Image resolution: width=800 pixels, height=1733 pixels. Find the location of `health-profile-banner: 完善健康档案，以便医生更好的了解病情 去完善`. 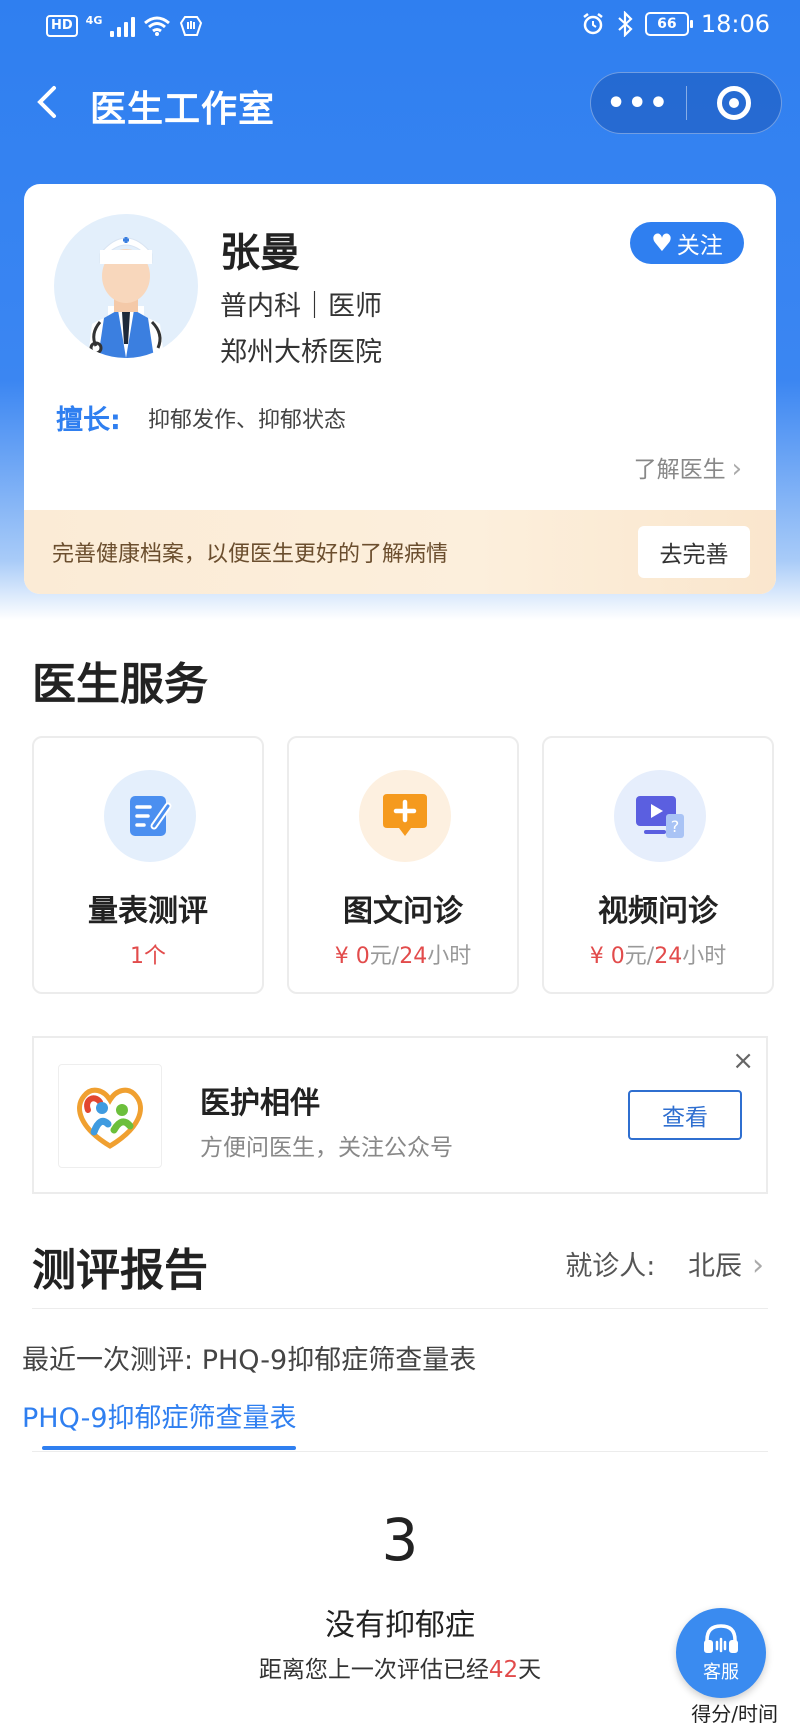

health-profile-banner: 完善健康档案，以便医生更好的了解病情 去完善 is located at coordinates (400, 552).